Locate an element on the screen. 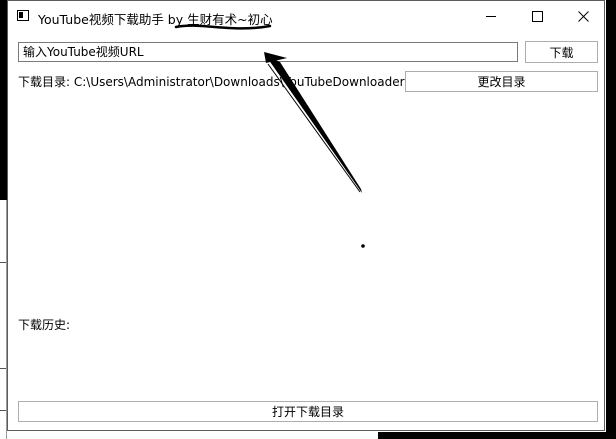  download-history-label: 下载历史: is located at coordinates (44, 325).